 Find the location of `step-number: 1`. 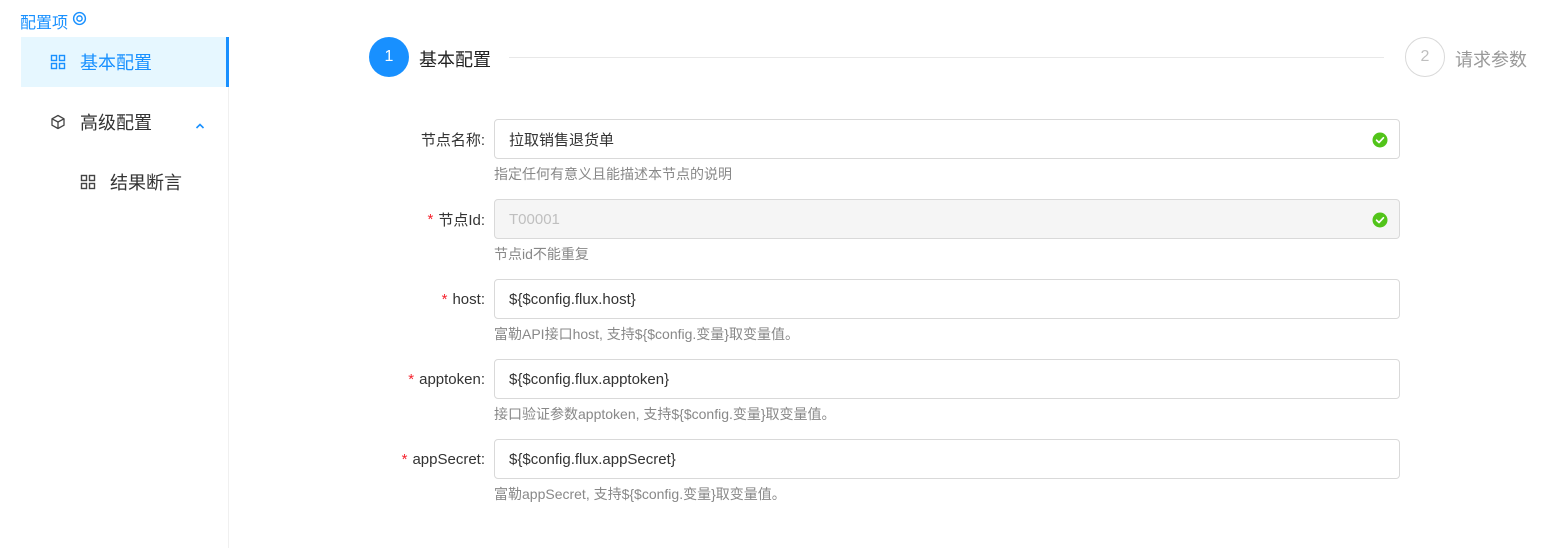

step-number: 1 is located at coordinates (389, 57).